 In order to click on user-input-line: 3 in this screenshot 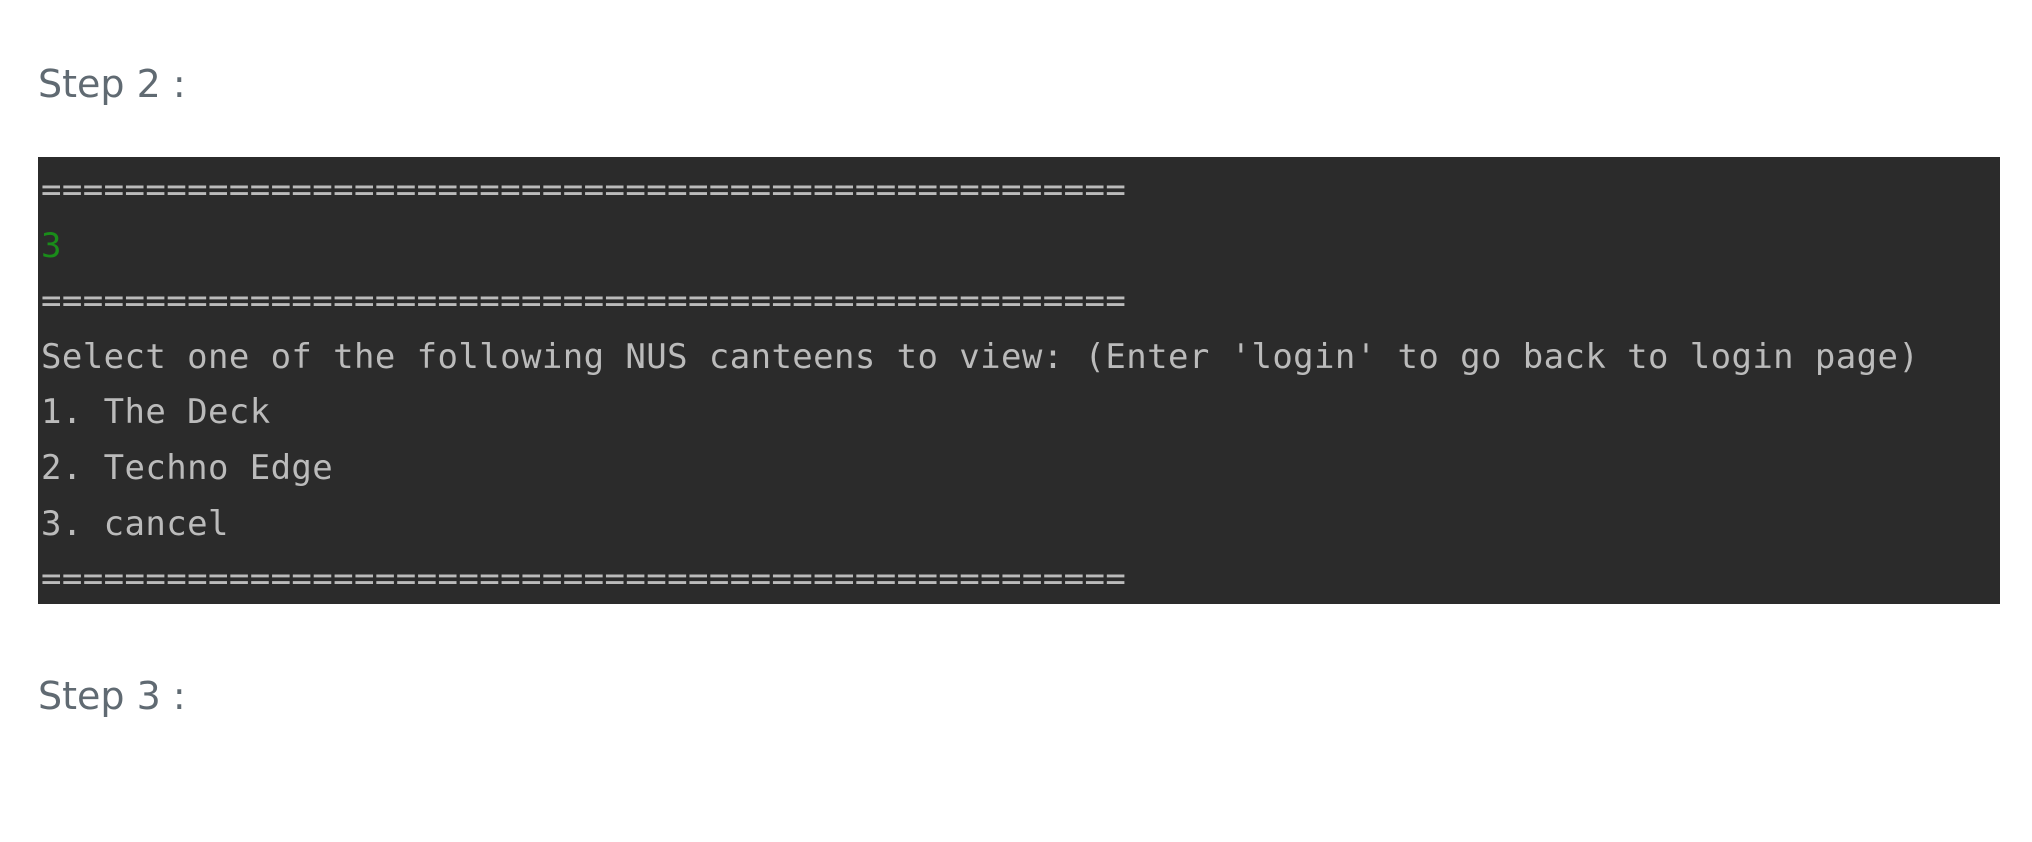, I will do `click(51, 245)`.